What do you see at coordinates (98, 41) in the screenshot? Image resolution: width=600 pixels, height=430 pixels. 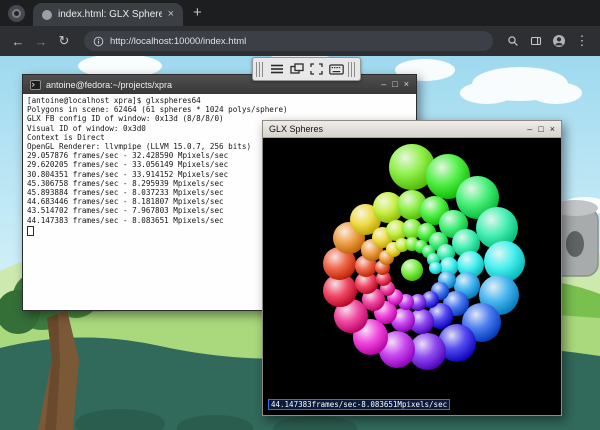 I see `site-info-icon` at bounding box center [98, 41].